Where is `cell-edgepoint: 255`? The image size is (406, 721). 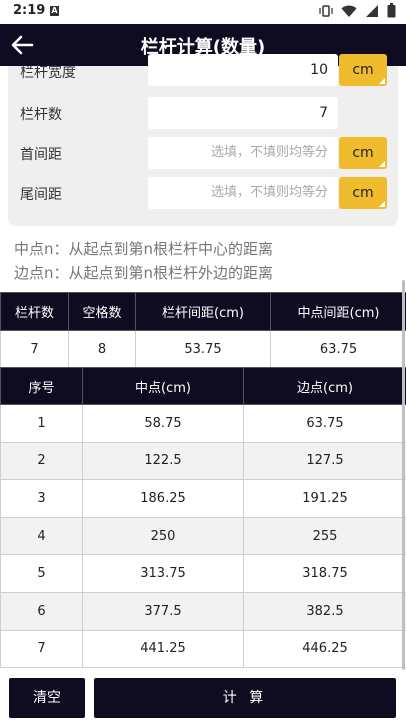 cell-edgepoint: 255 is located at coordinates (324, 536).